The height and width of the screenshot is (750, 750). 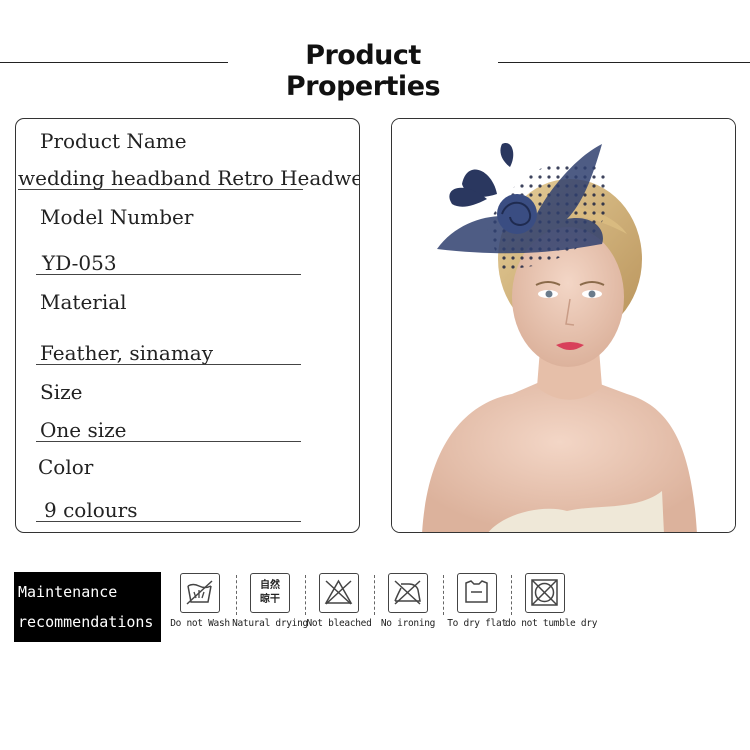 What do you see at coordinates (339, 593) in the screenshot?
I see `no-bleach-icon` at bounding box center [339, 593].